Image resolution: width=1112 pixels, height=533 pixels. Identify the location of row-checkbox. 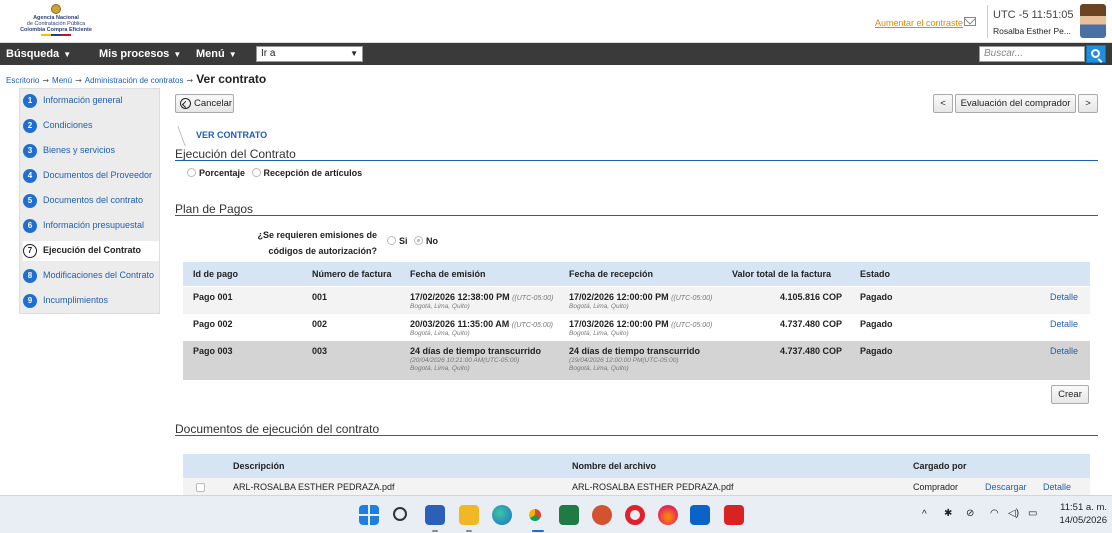
(200, 487).